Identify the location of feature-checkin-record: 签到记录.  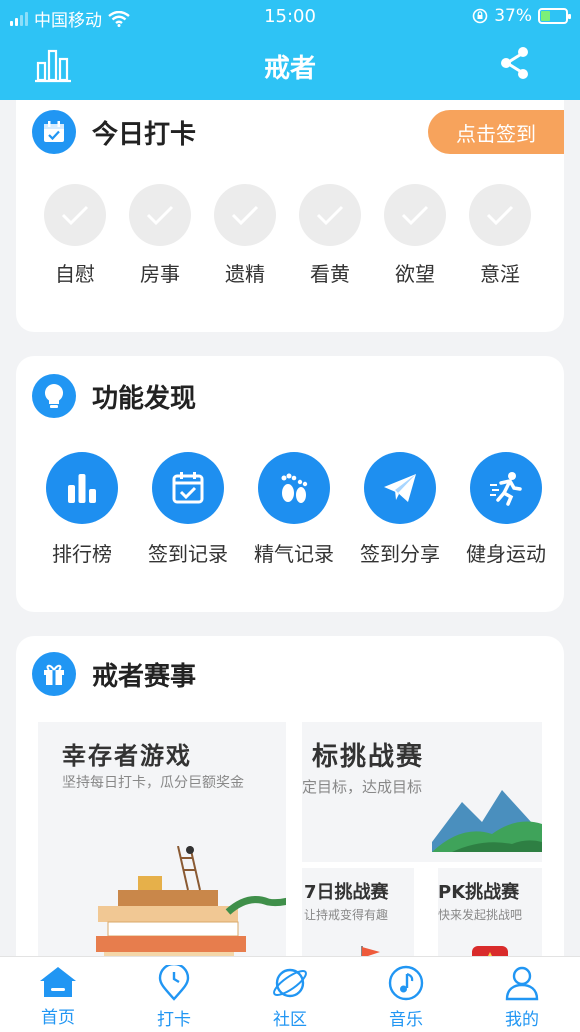
(188, 509).